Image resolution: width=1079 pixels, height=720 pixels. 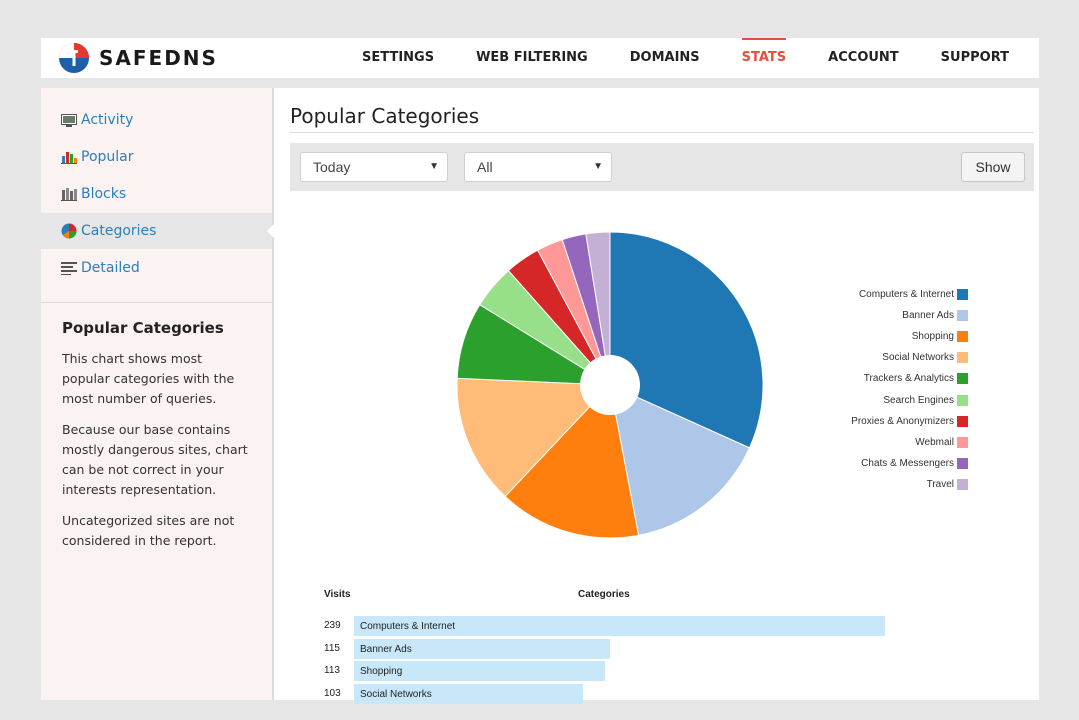 I want to click on legend-item: Travel, so click(x=947, y=485).